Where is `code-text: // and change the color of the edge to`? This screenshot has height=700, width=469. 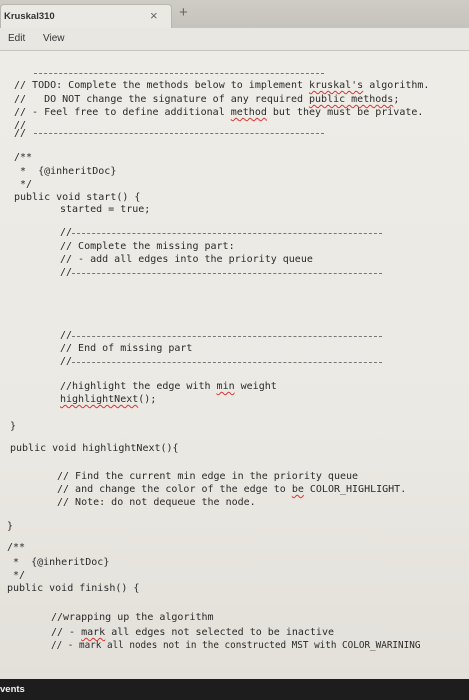
code-text: // and change the color of the edge to is located at coordinates (174, 489).